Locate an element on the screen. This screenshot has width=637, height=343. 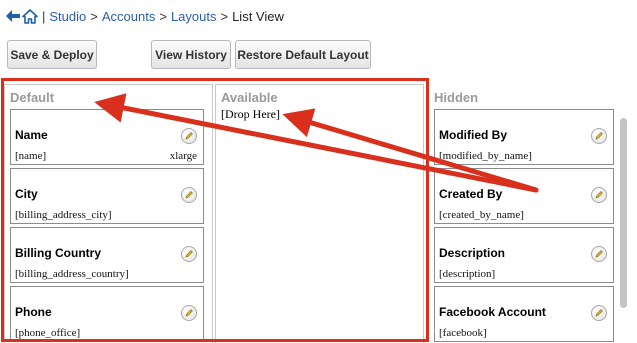
hidden-column-scrollbar is located at coordinates (623, 225).